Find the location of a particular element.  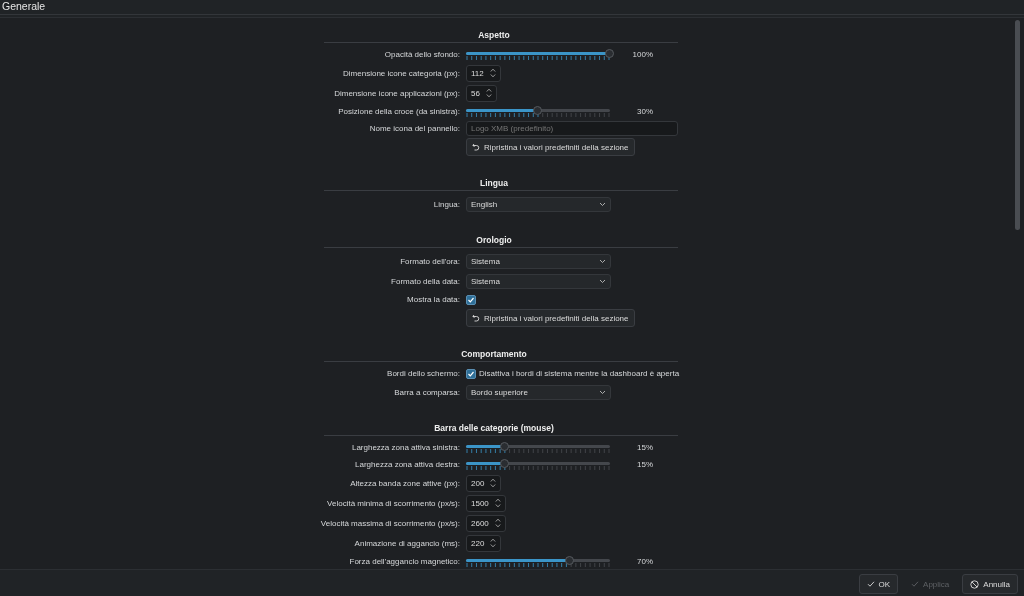

field-label: Formato della data: is located at coordinates (425, 281).